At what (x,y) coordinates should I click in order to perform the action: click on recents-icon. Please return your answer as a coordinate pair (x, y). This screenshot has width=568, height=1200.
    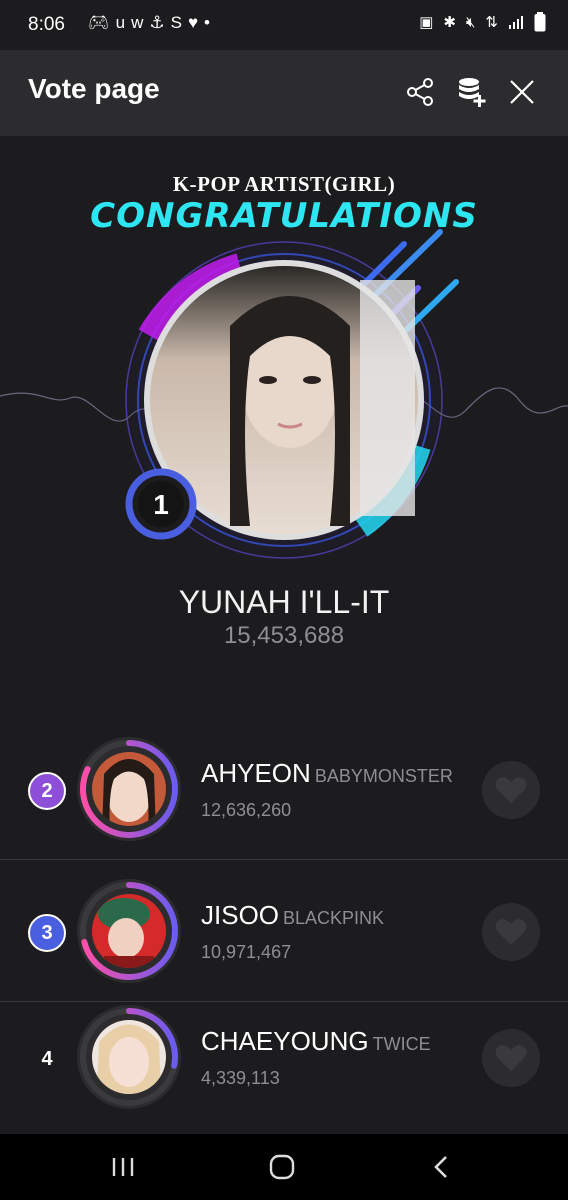
    Looking at the image, I should click on (123, 1167).